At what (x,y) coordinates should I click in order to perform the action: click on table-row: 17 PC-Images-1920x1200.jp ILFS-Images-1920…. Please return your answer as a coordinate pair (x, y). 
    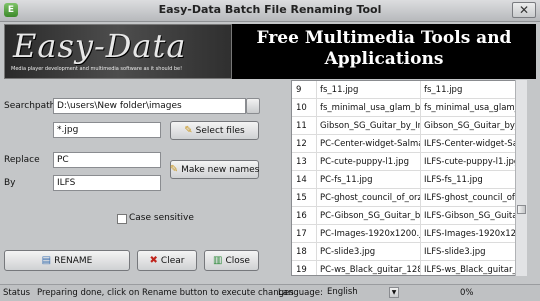
    Looking at the image, I should click on (404, 234).